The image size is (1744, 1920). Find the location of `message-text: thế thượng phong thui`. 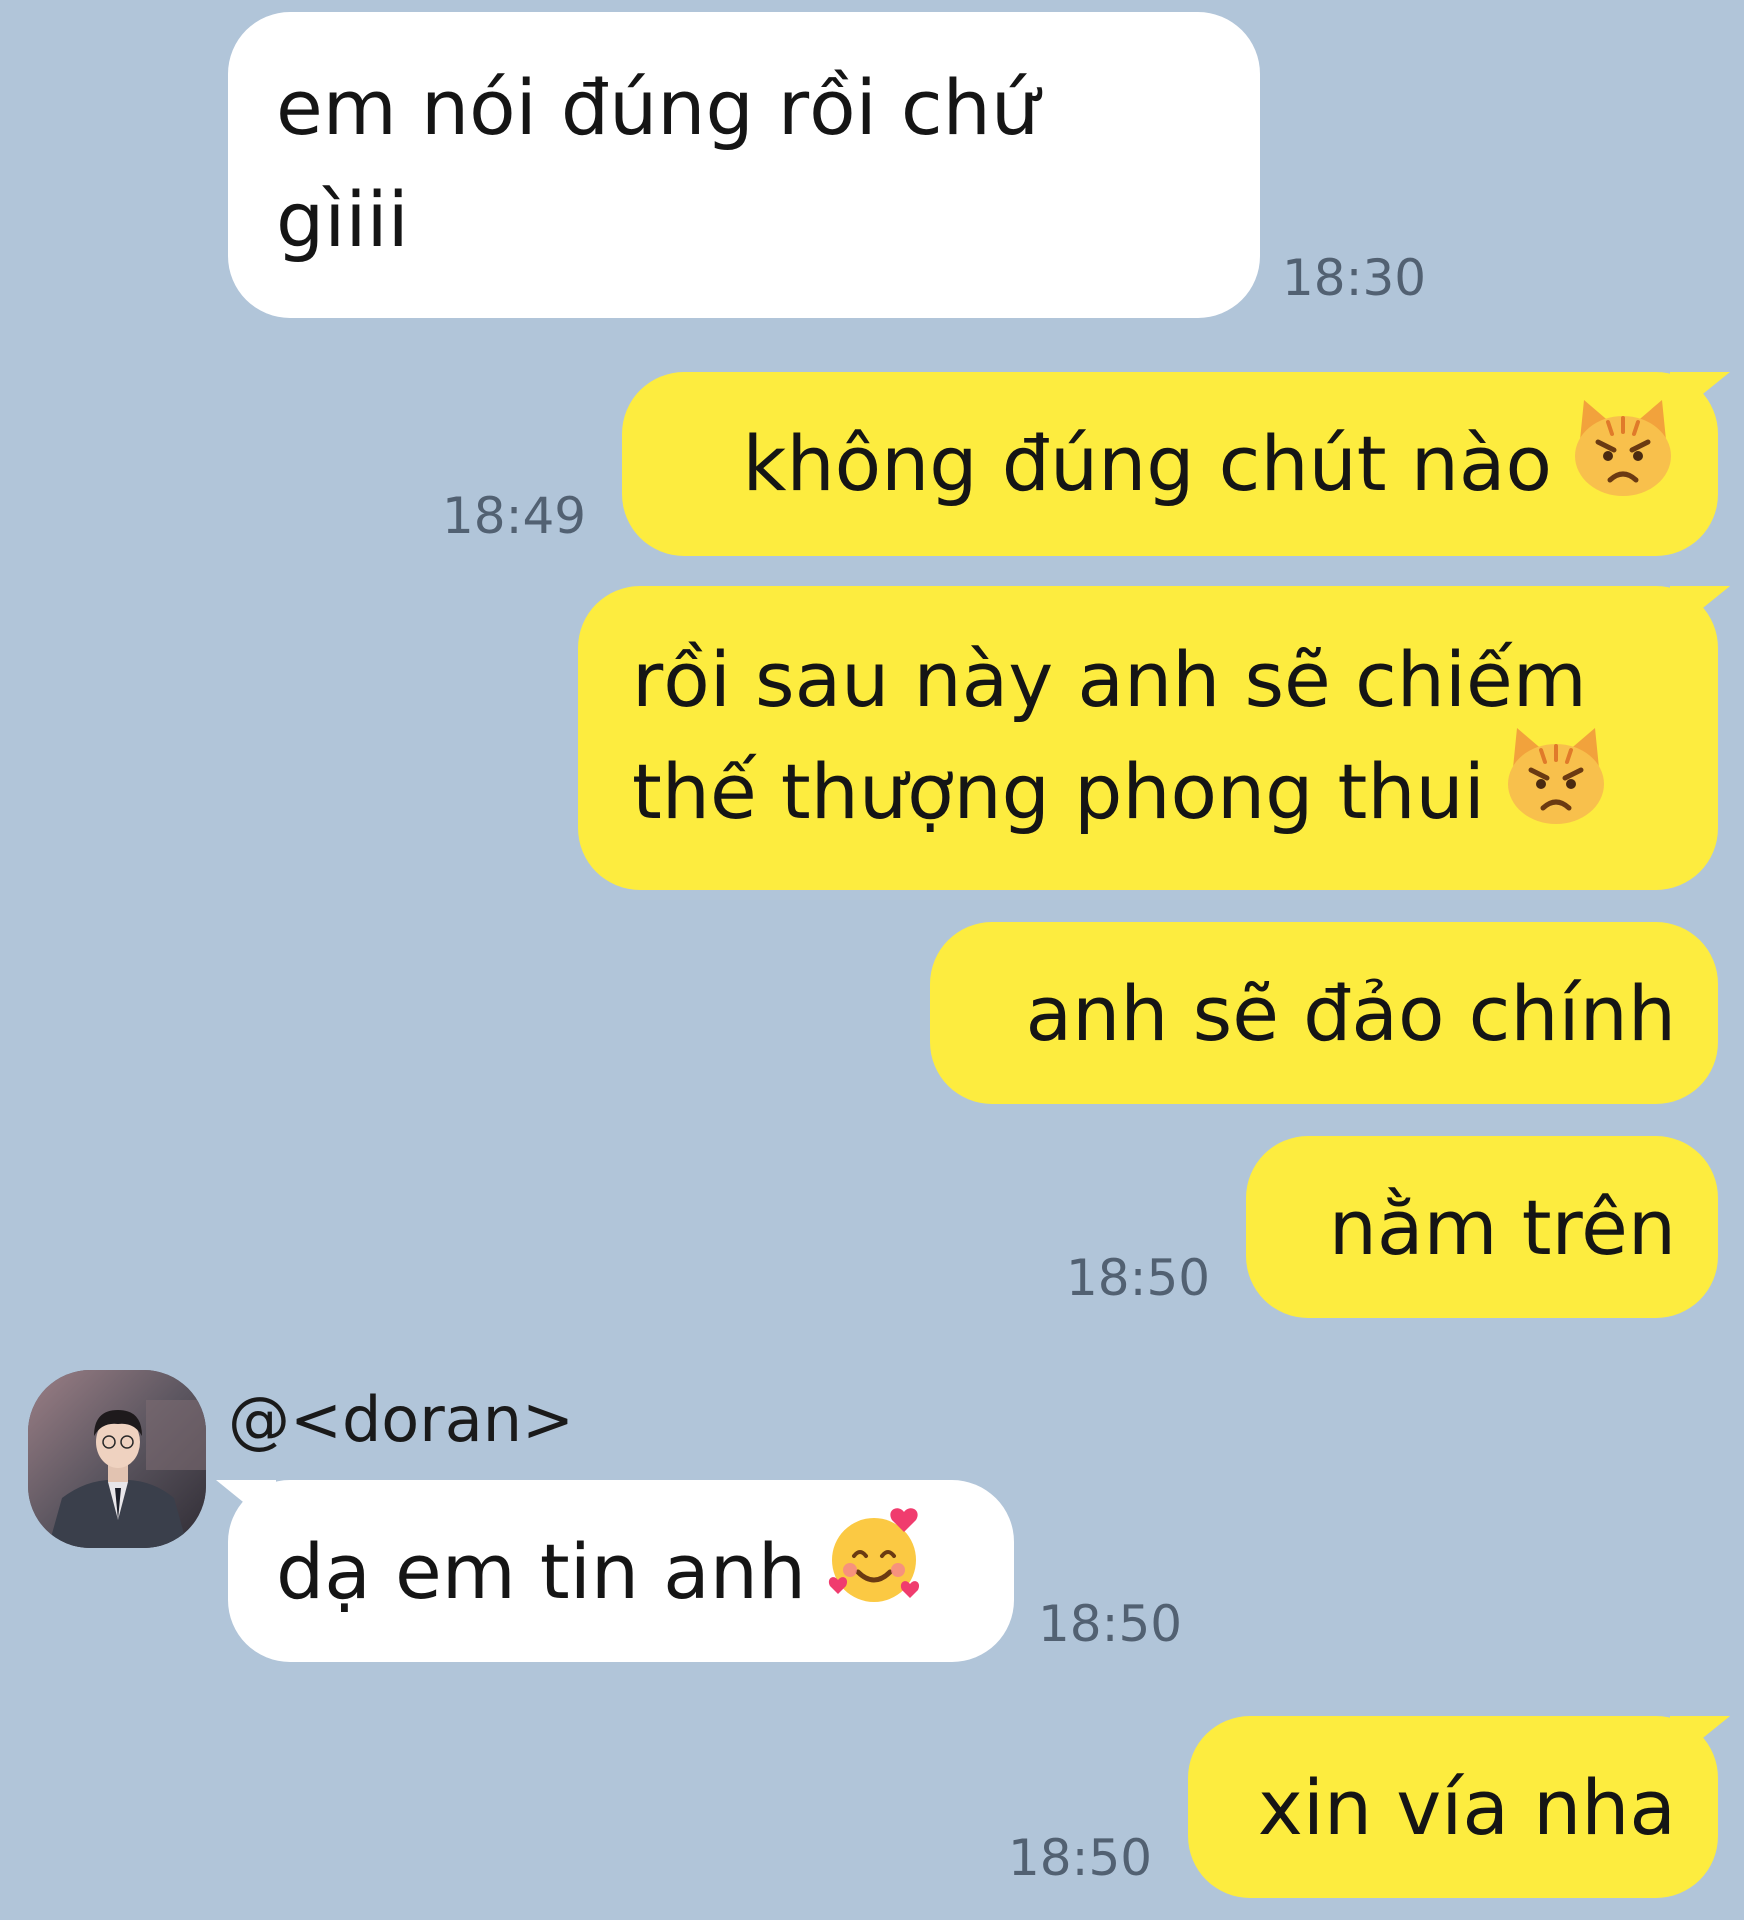

message-text: thế thượng phong thui is located at coordinates (1058, 791).